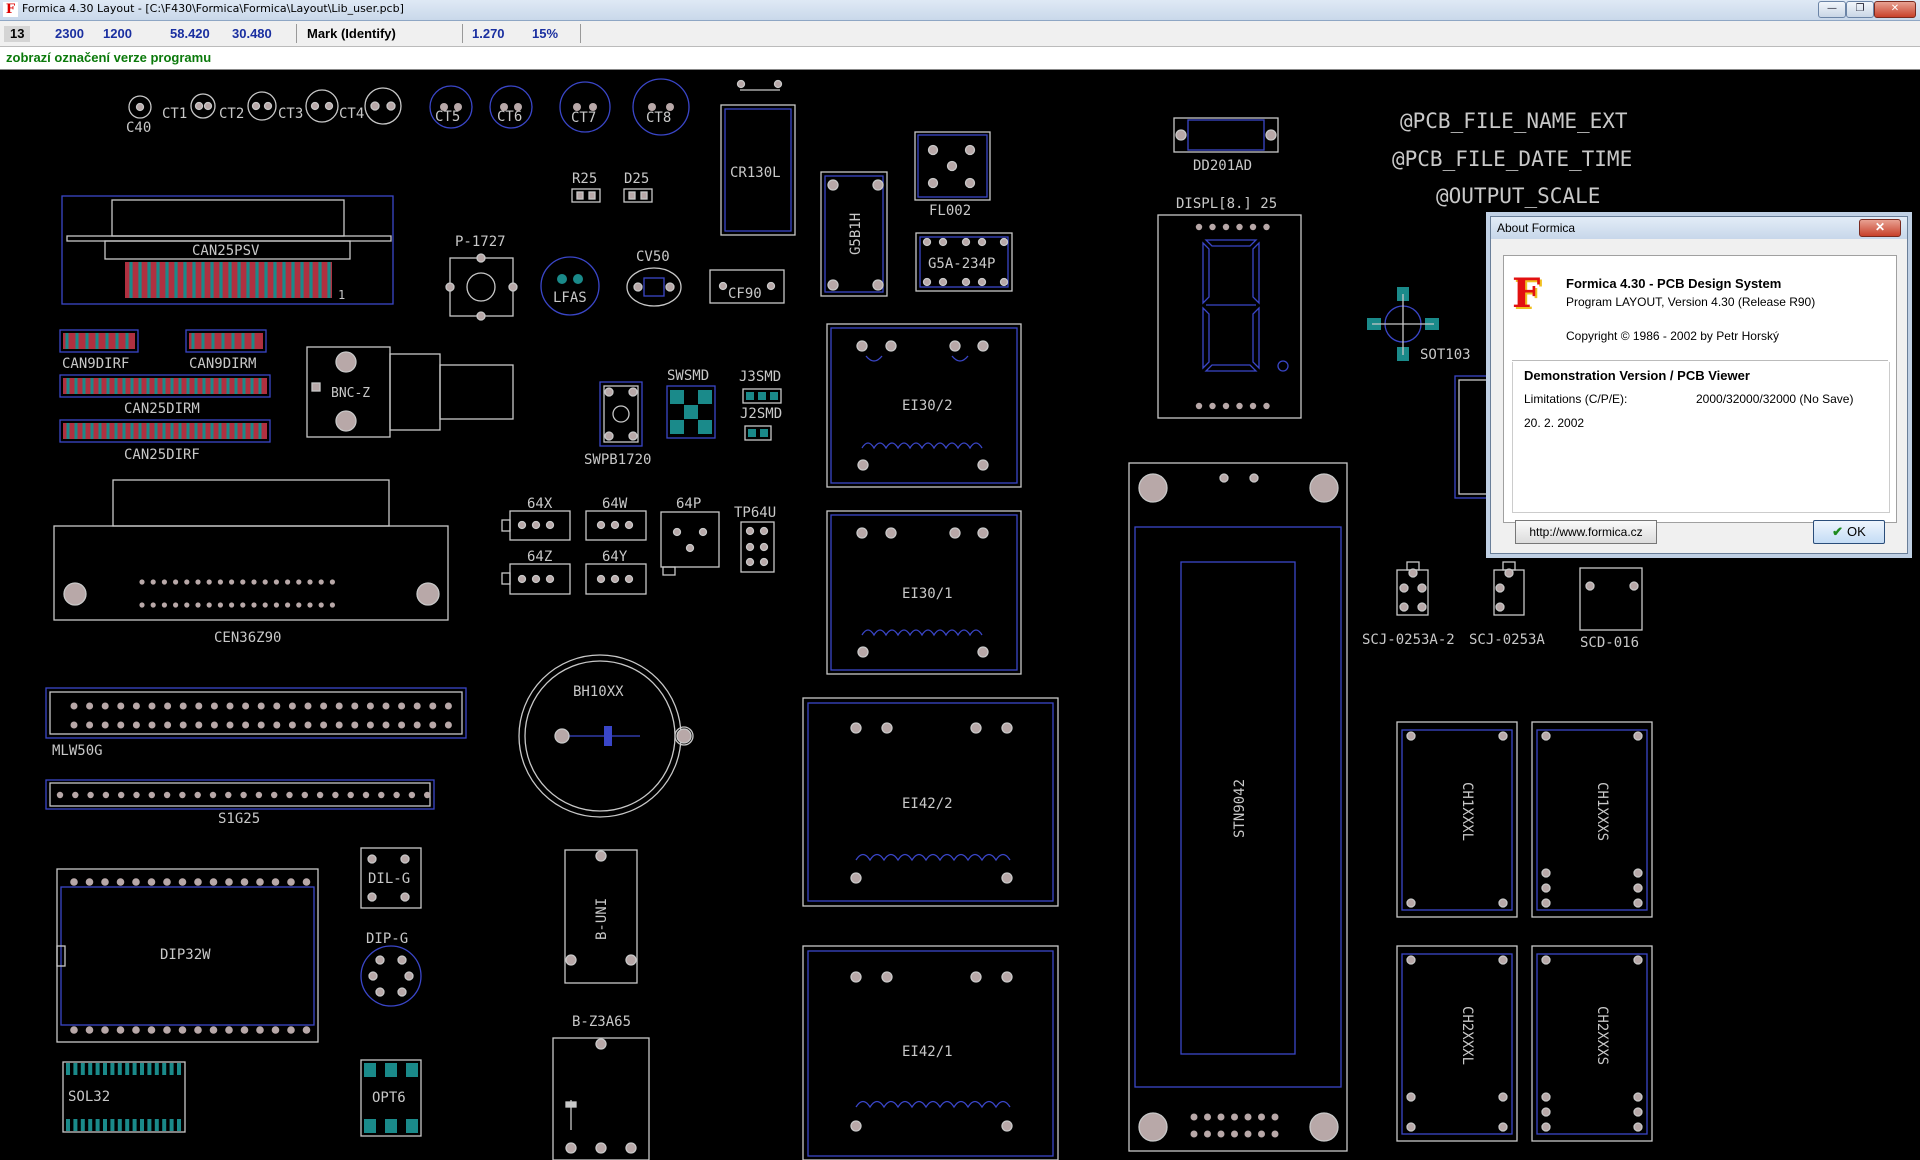 This screenshot has height=1160, width=1920. Describe the element at coordinates (1895, 9) in the screenshot. I see `close-button: ✕` at that location.